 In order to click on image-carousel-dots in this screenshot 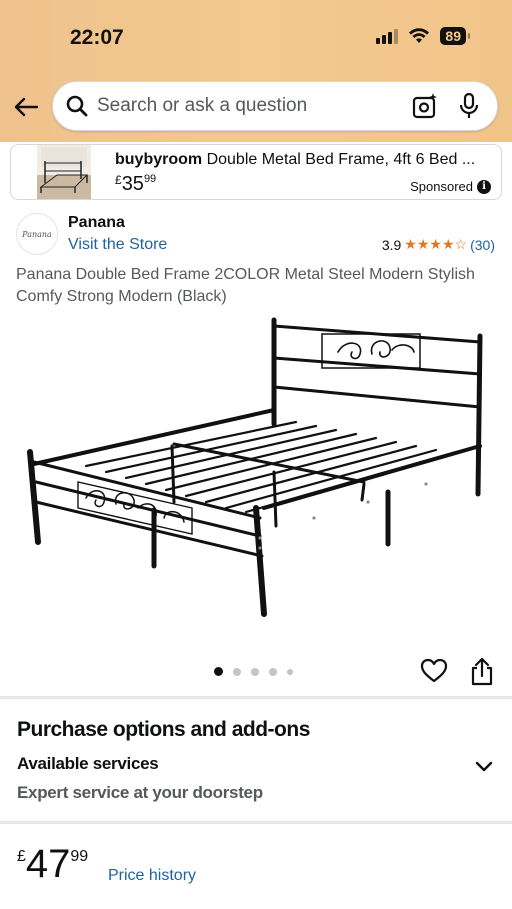, I will do `click(253, 671)`.